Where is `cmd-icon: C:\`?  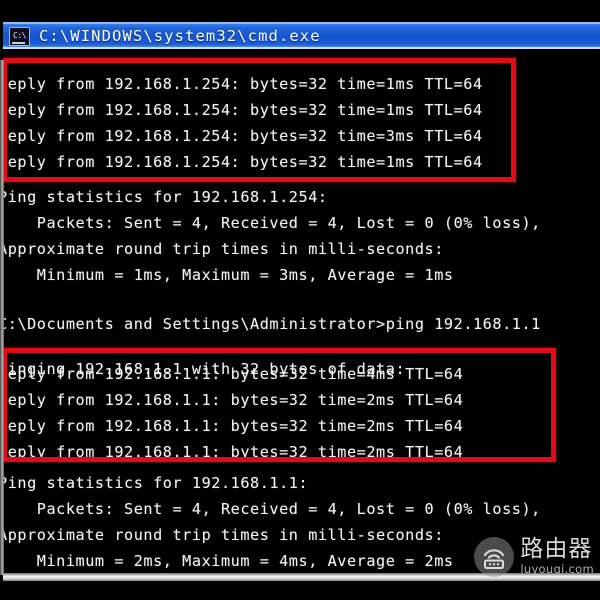 cmd-icon: C:\ is located at coordinates (19, 36).